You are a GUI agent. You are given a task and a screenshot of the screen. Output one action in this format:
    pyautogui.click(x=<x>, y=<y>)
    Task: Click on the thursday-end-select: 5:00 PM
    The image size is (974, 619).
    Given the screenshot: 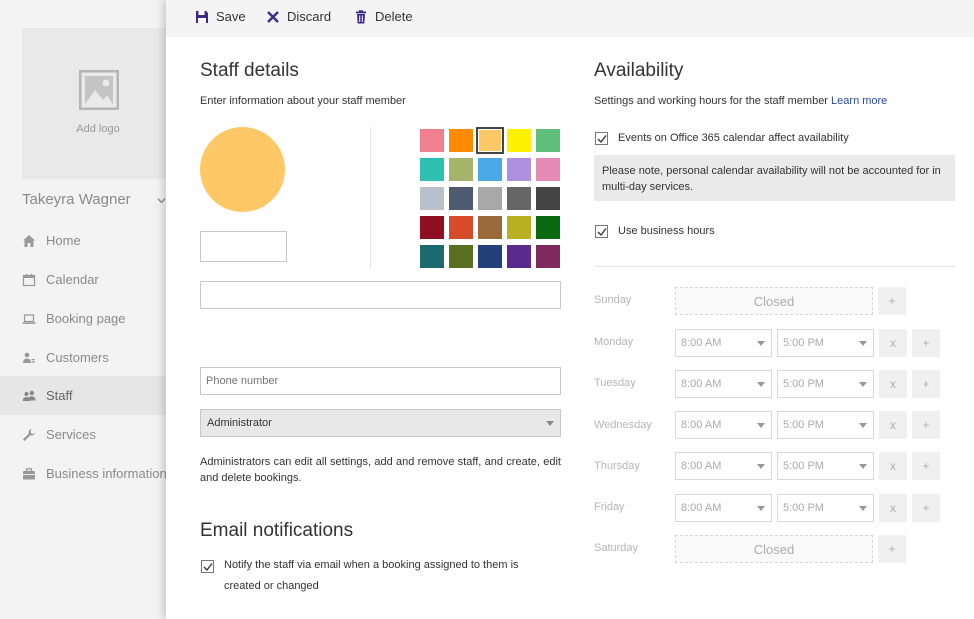 What is the action you would take?
    pyautogui.click(x=825, y=466)
    